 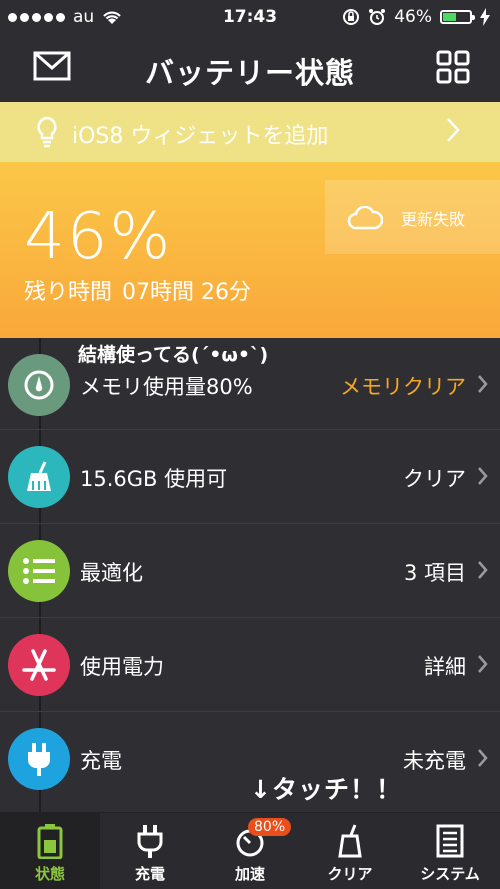 I want to click on list-icon, so click(x=39, y=571).